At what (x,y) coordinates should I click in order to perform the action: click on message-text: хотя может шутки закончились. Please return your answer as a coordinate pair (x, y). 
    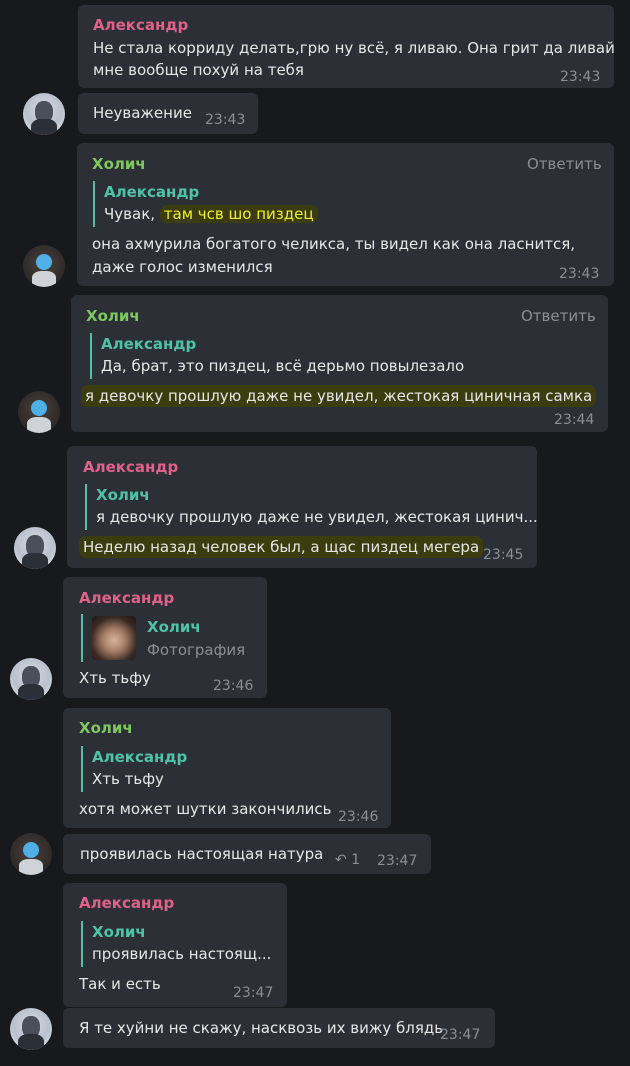
    Looking at the image, I should click on (205, 809).